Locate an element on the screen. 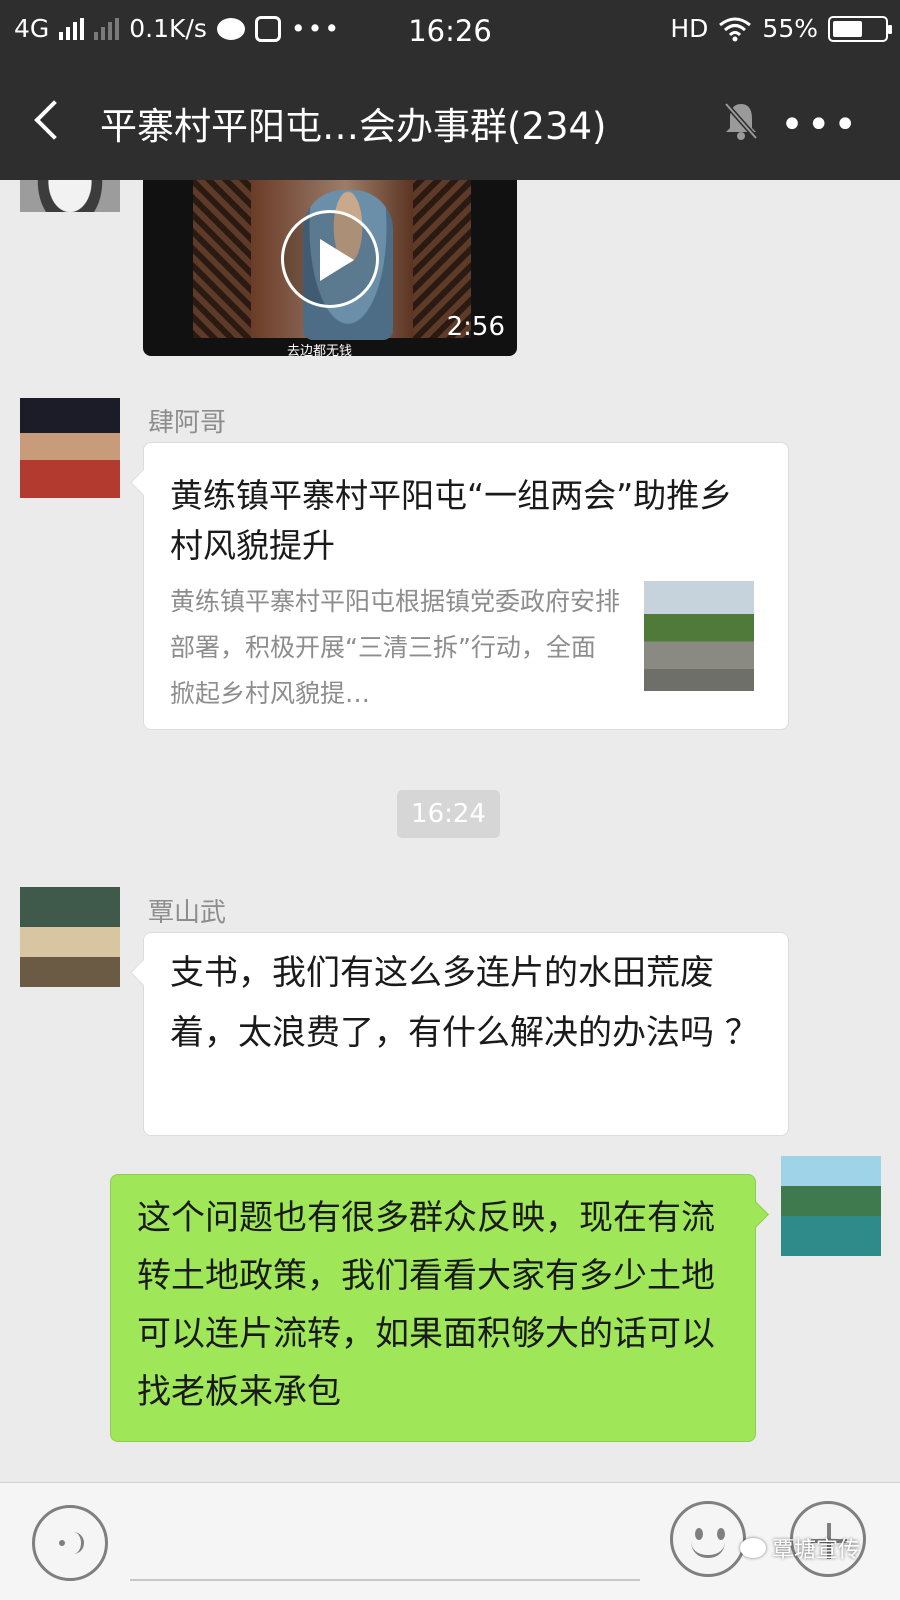 This screenshot has width=900, height=1600. back-button is located at coordinates (50, 122).